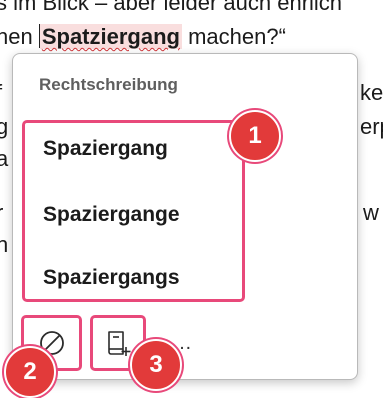 The image size is (383, 398). I want to click on text-fragment: f, so click(1, 93).